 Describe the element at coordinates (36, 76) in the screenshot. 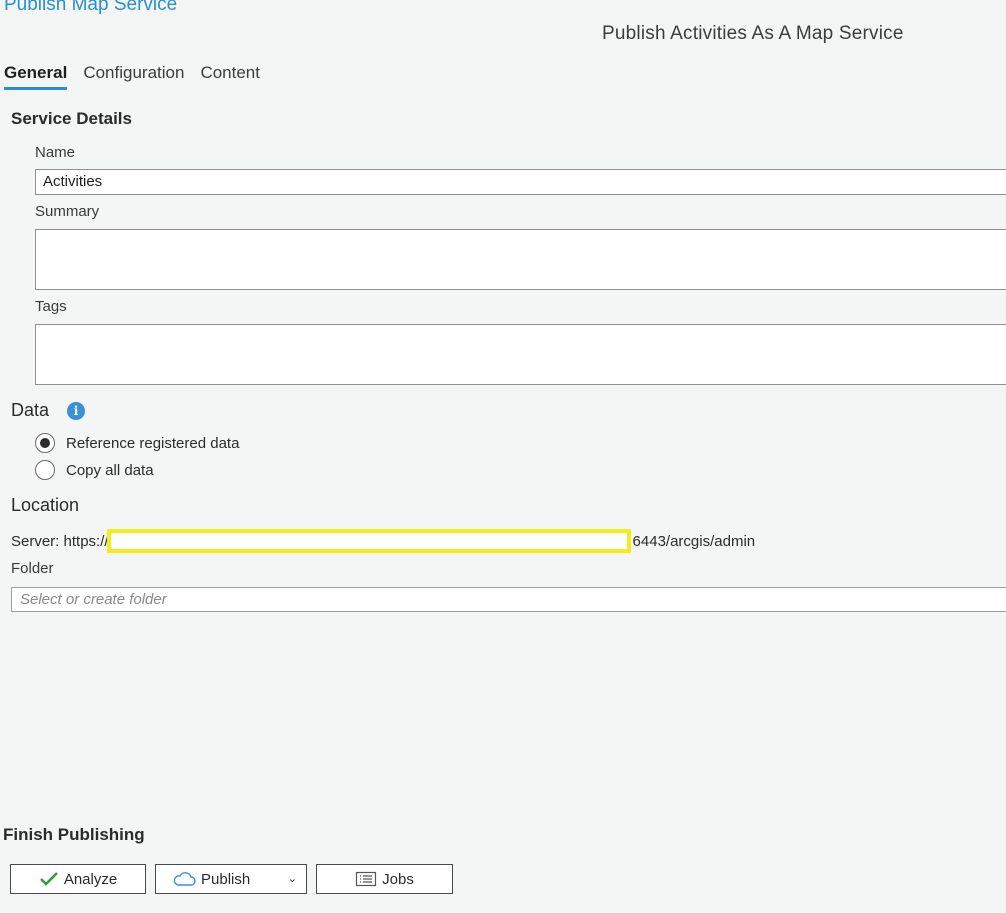

I see `tab-general: General` at that location.